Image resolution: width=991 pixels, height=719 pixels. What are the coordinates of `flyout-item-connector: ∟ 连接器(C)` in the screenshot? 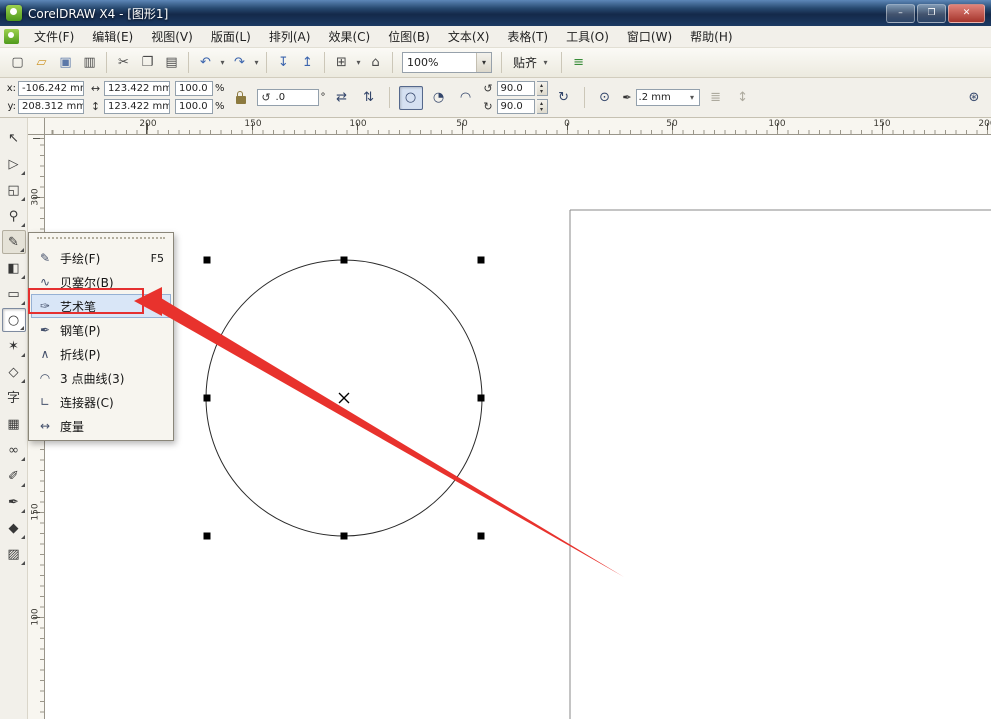 It's located at (101, 402).